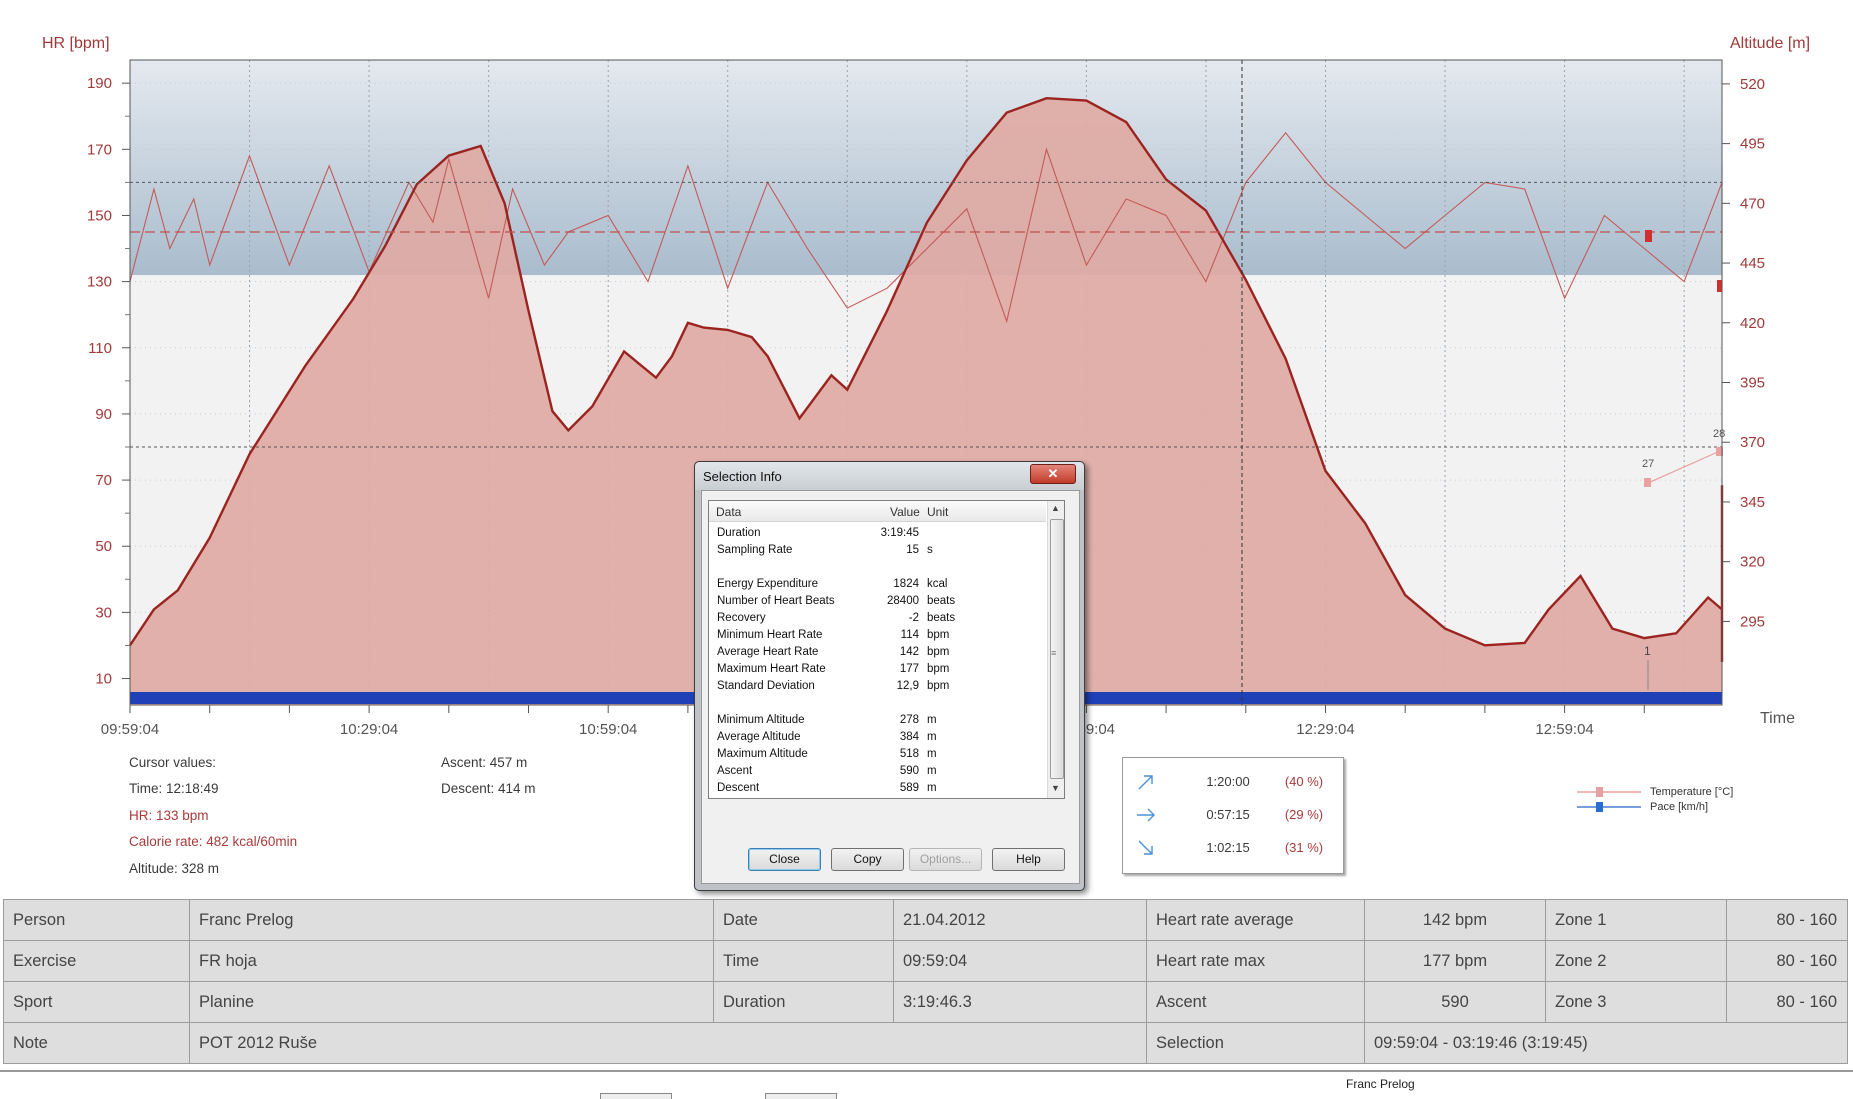 The image size is (1853, 1099). I want to click on slope-time: 1:02:15, so click(1228, 847).